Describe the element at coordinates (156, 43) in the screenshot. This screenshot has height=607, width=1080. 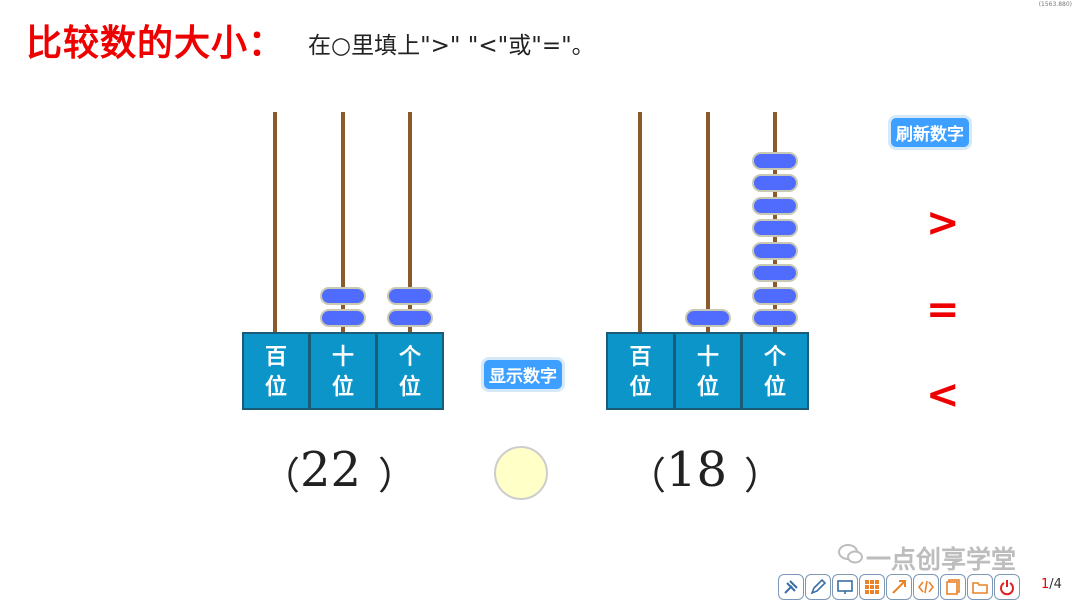
I see `page-title: 比较数的大小：` at that location.